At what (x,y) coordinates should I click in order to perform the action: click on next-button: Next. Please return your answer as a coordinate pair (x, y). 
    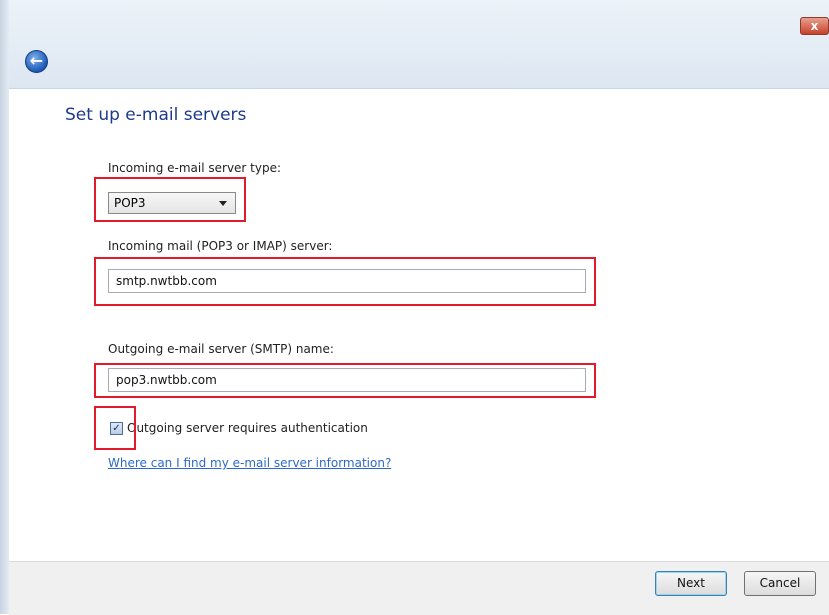
    Looking at the image, I should click on (691, 583).